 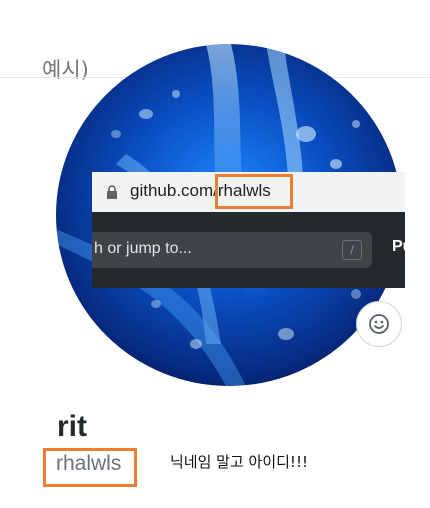 What do you see at coordinates (239, 462) in the screenshot?
I see `annotation-note: 닉네임 말고 아이디!!!` at bounding box center [239, 462].